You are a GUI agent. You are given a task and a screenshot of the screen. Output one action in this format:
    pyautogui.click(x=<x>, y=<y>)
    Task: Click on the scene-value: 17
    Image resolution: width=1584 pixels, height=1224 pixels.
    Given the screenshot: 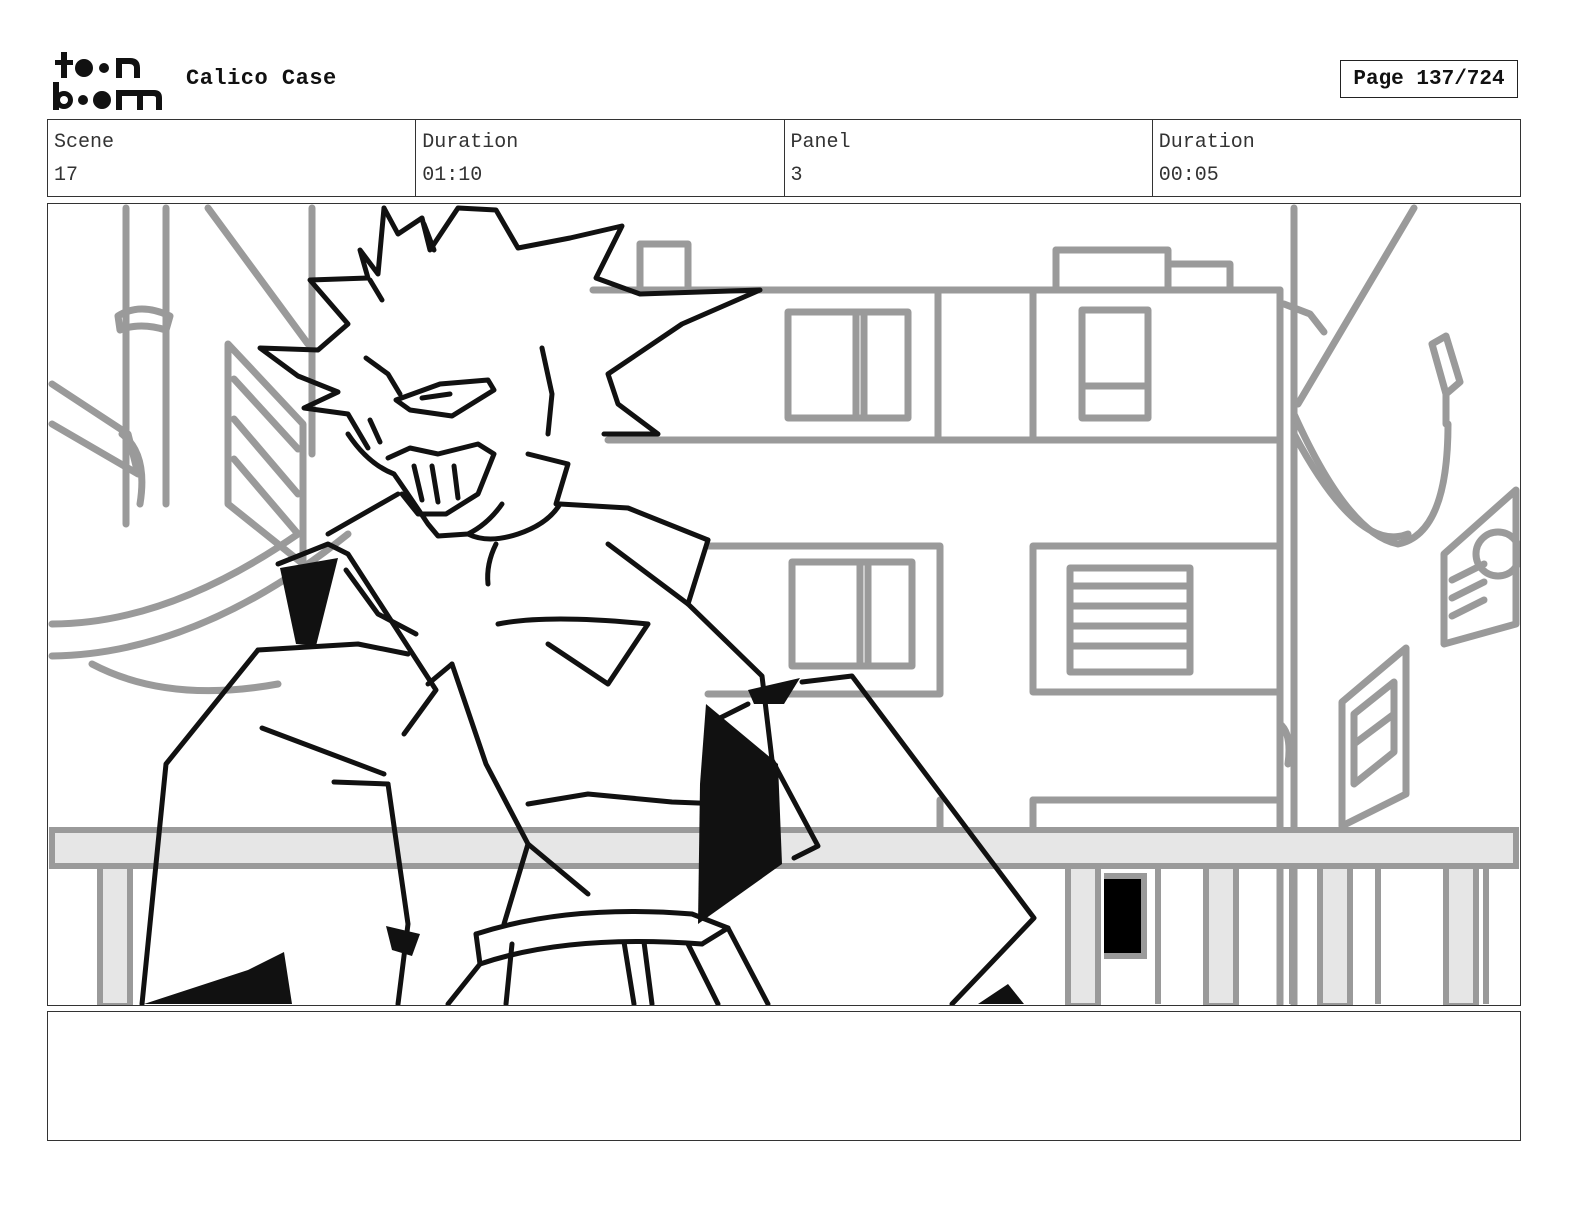 What is the action you would take?
    pyautogui.click(x=66, y=175)
    